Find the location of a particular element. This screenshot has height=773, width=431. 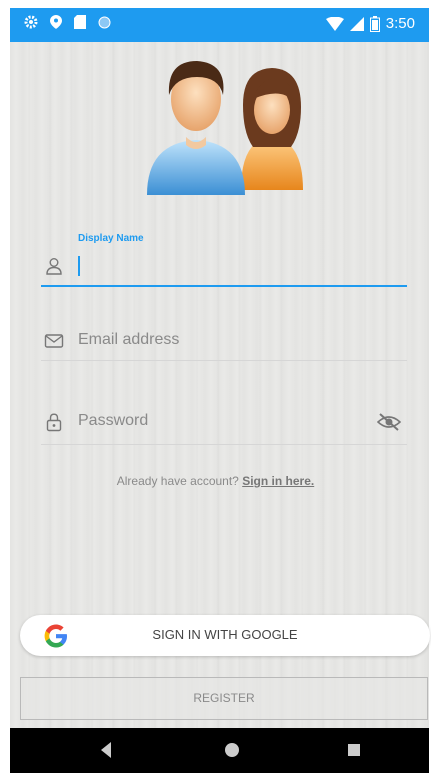

google-signin-label: SIGN IN WITH GOOGLE is located at coordinates (225, 634).